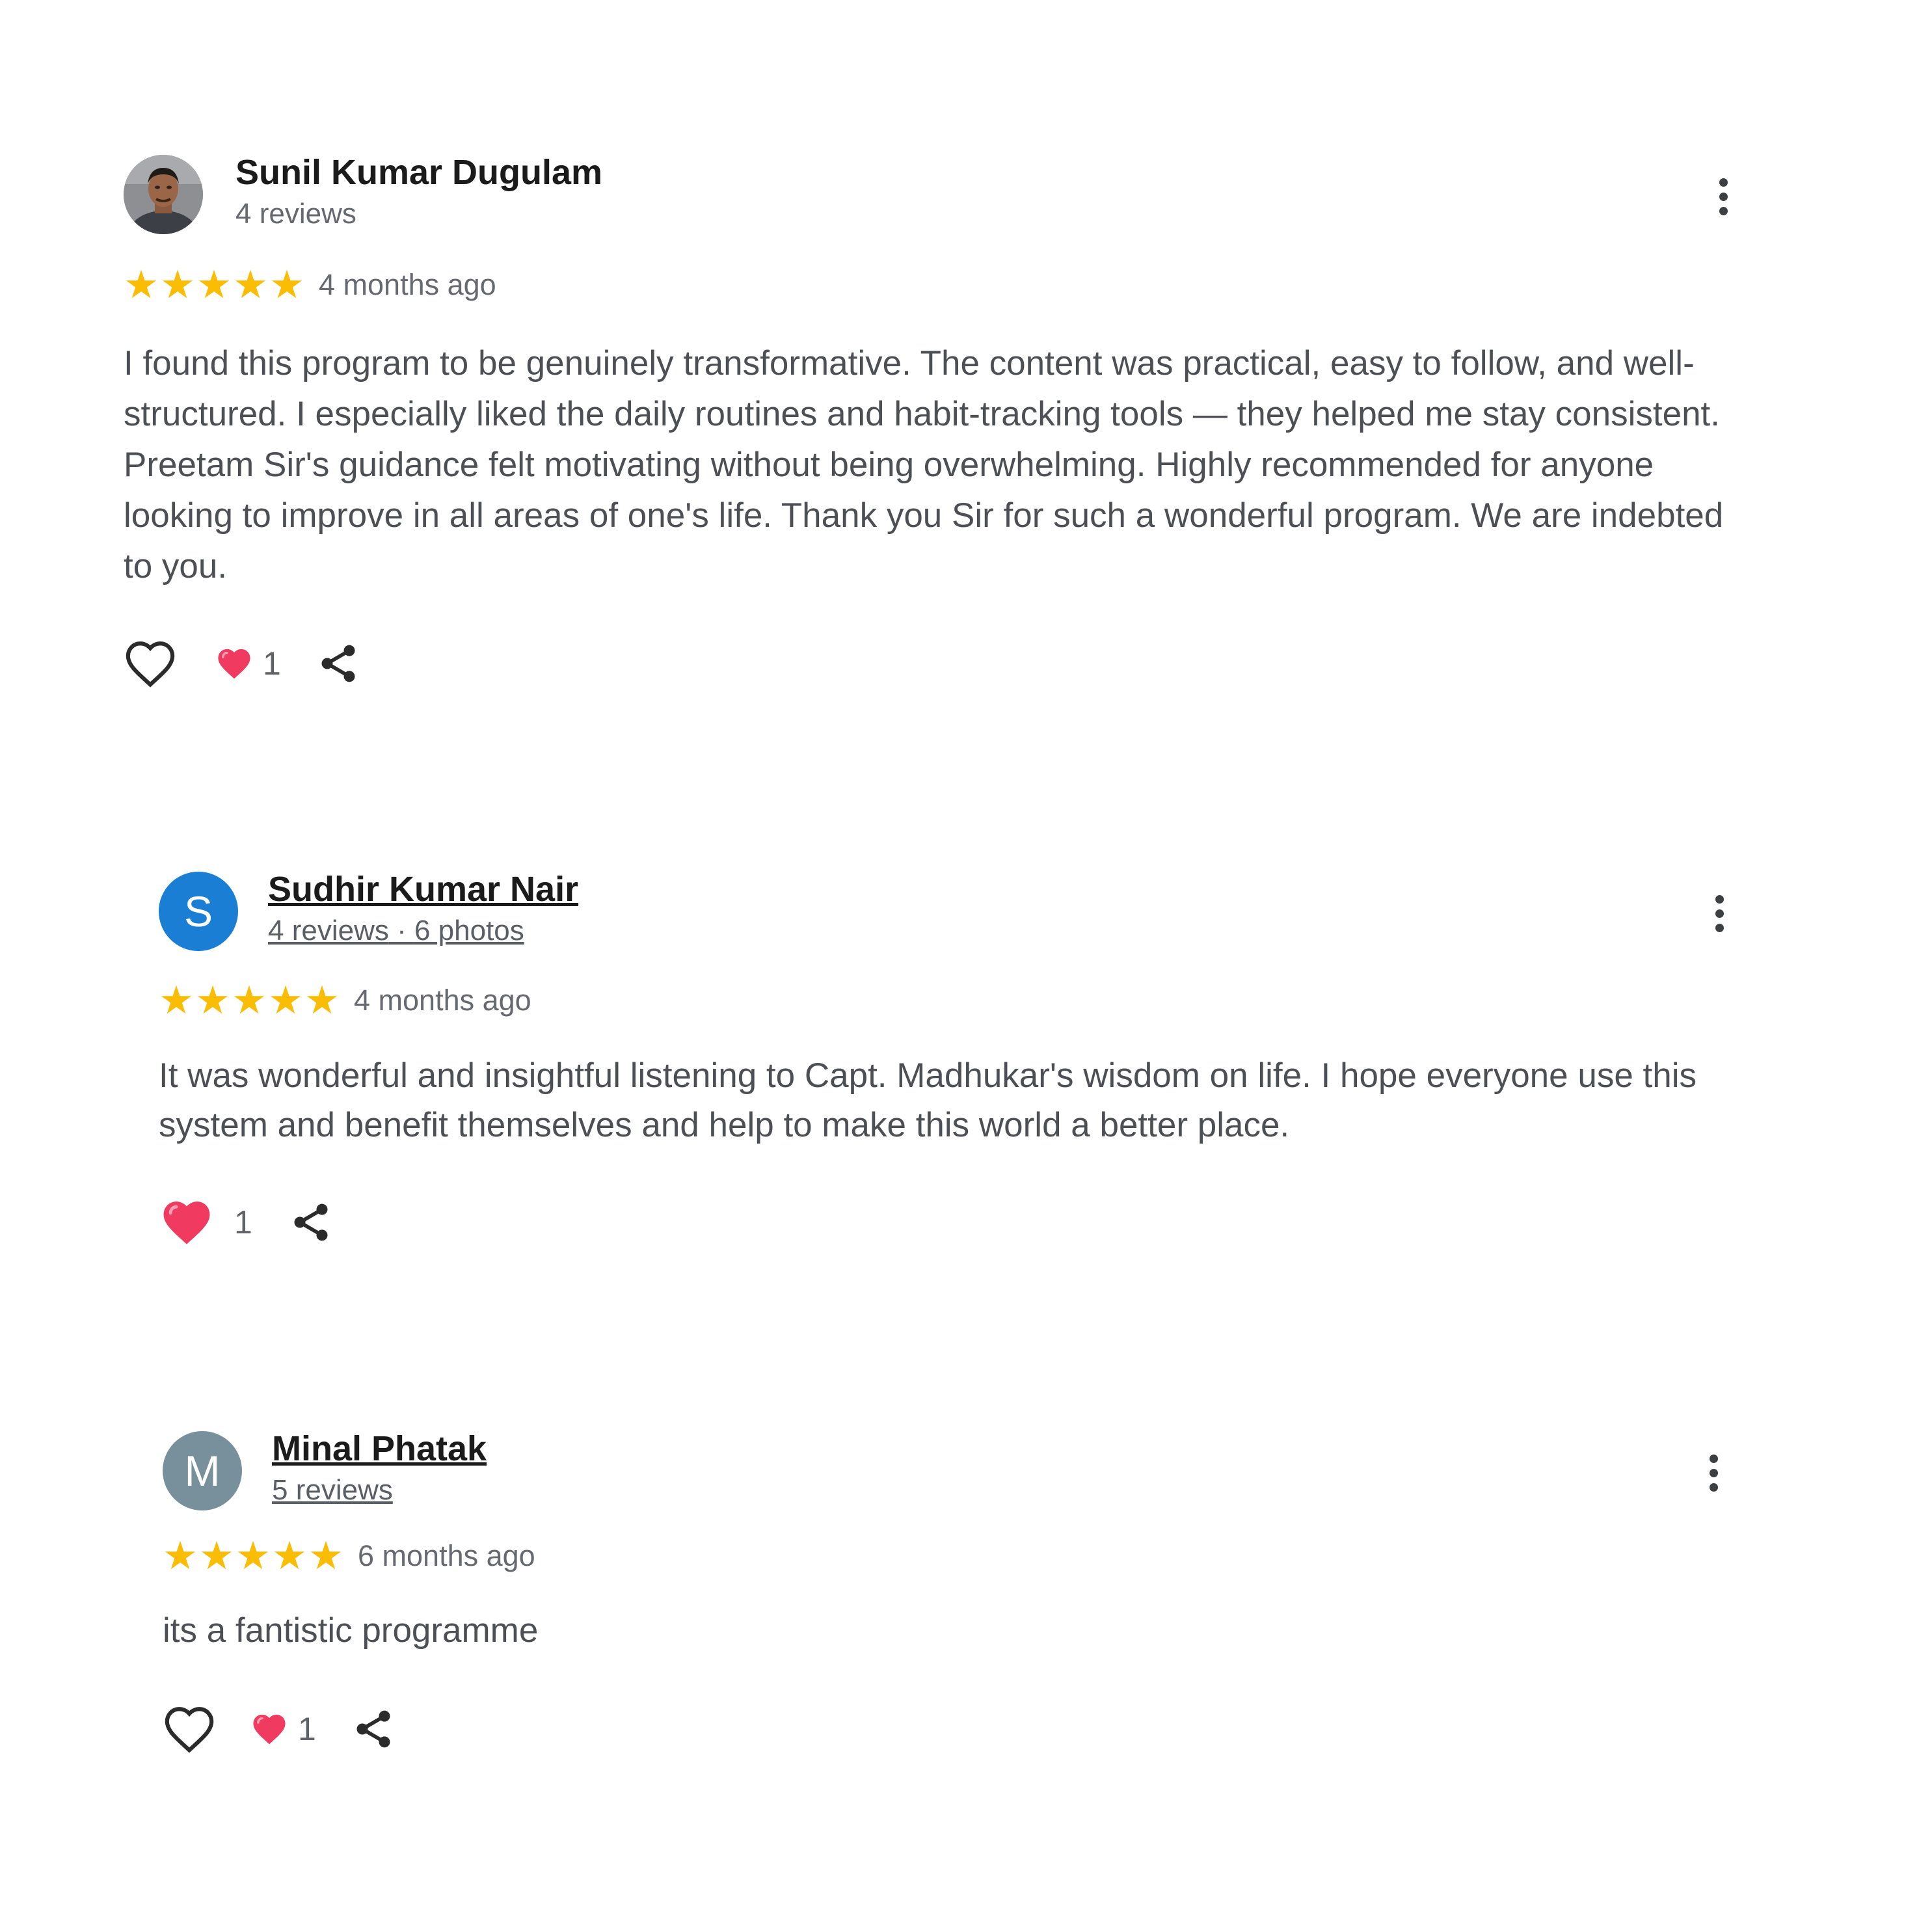 The image size is (1932, 1932). I want to click on avatar-letter: M, so click(202, 1471).